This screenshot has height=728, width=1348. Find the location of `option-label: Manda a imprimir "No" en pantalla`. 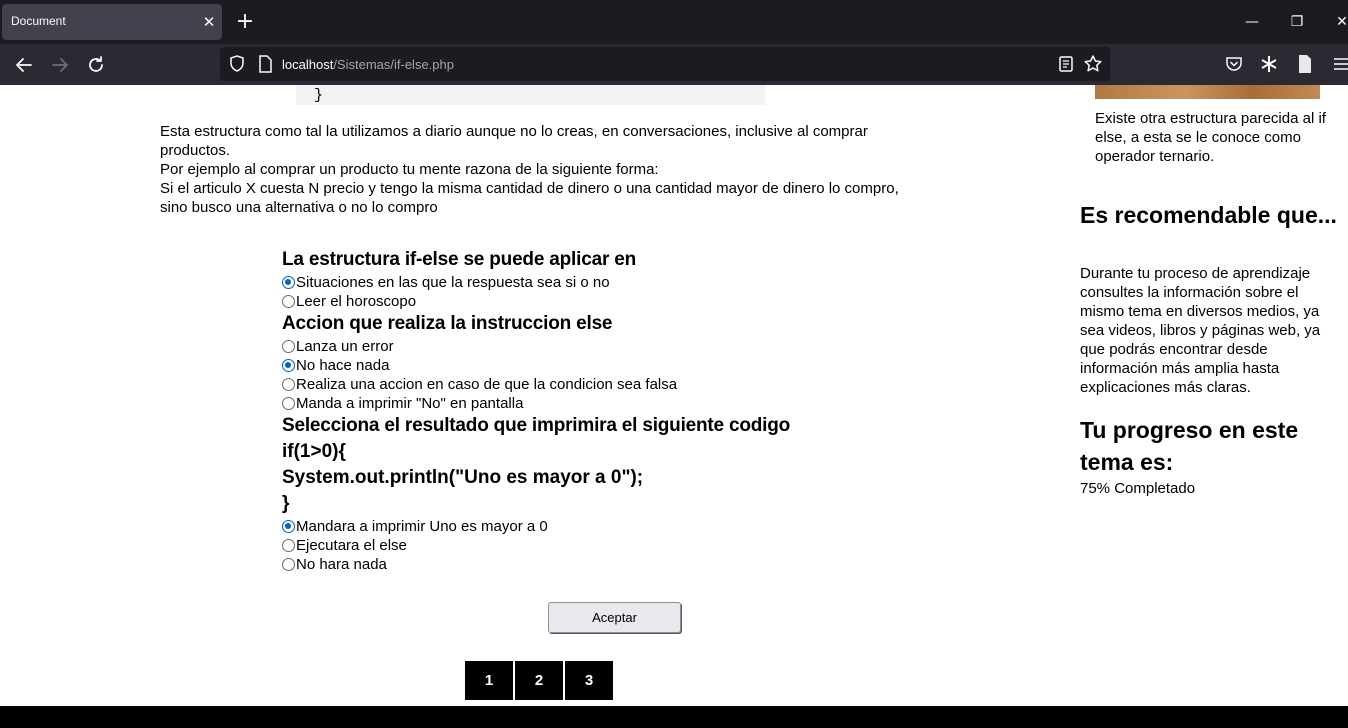

option-label: Manda a imprimir "No" en pantalla is located at coordinates (409, 403).